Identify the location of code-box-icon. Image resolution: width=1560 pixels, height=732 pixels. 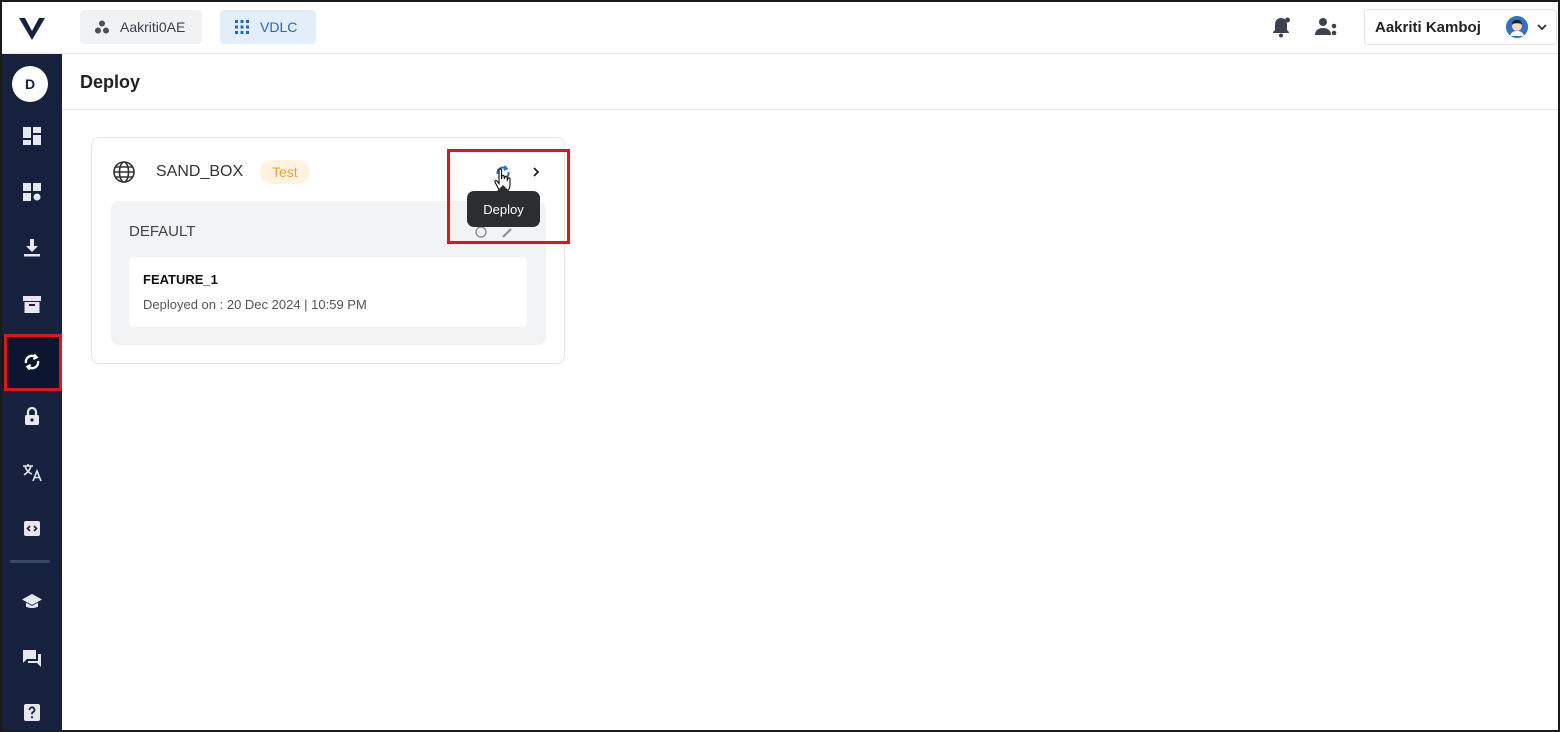
(32, 528).